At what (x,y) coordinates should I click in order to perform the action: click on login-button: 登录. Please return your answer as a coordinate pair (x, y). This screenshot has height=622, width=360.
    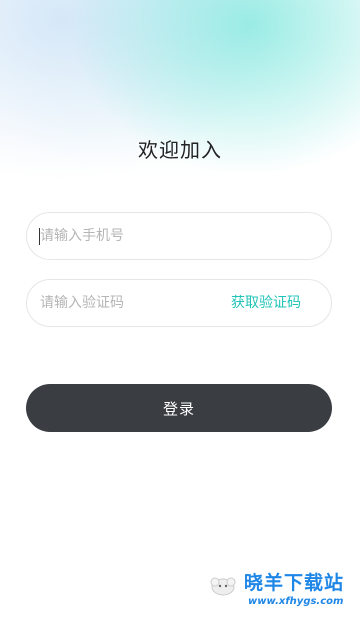
    Looking at the image, I should click on (179, 408).